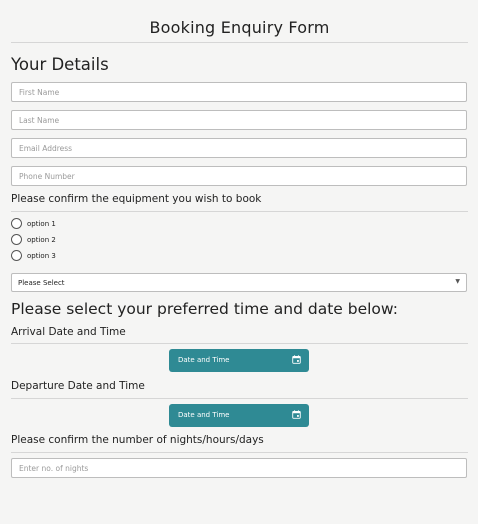 This screenshot has height=524, width=478. What do you see at coordinates (239, 211) in the screenshot?
I see `equipment-divider` at bounding box center [239, 211].